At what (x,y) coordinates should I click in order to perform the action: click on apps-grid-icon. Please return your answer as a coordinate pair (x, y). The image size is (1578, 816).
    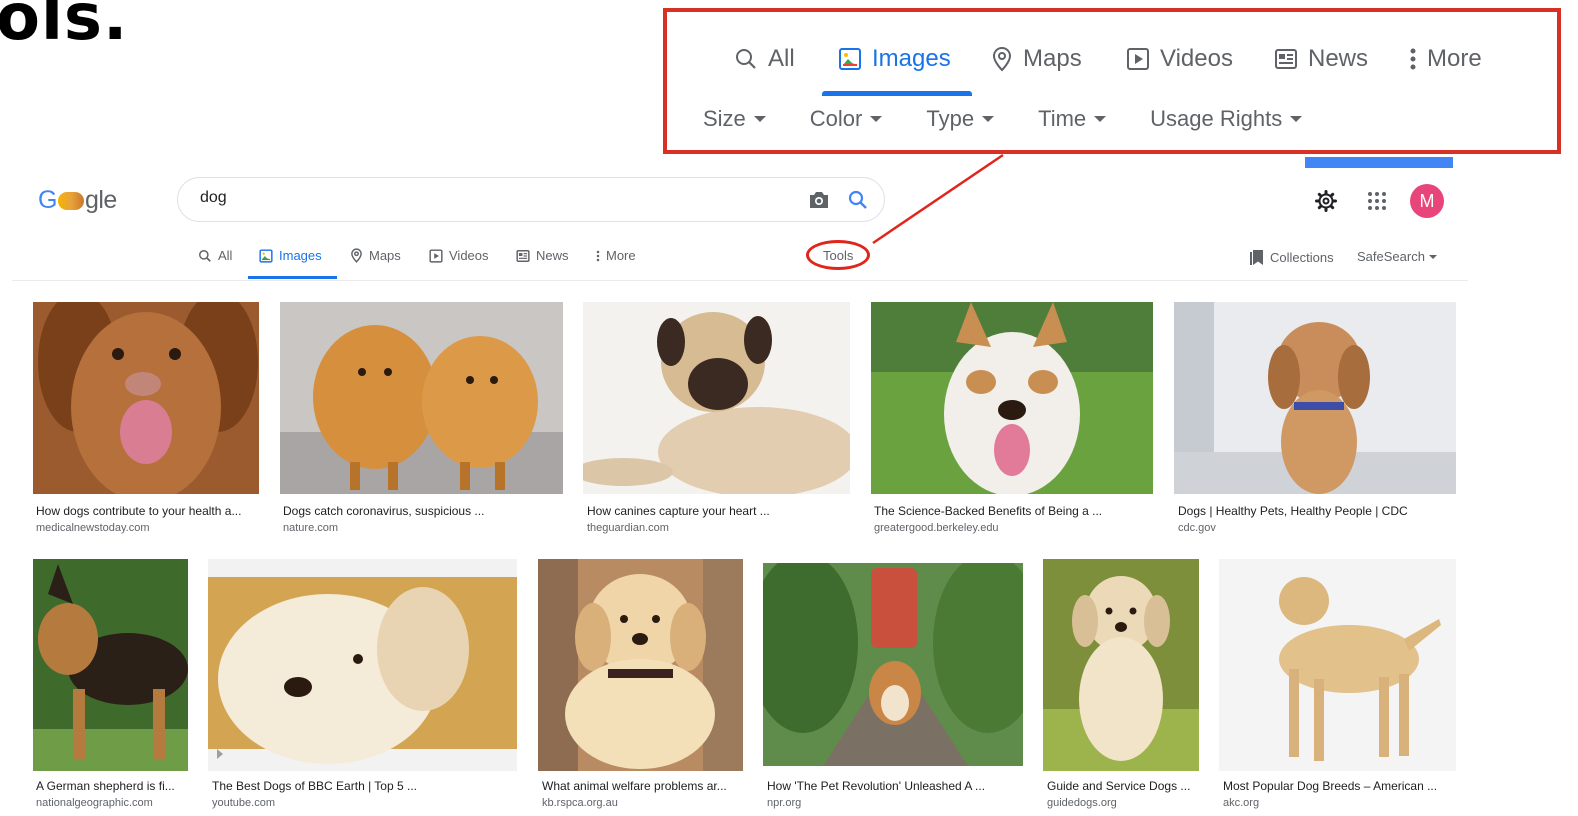
    Looking at the image, I should click on (1377, 201).